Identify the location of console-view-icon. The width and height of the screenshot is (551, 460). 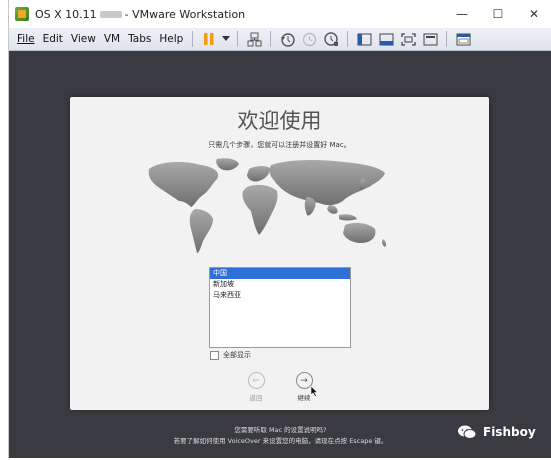
(386, 39).